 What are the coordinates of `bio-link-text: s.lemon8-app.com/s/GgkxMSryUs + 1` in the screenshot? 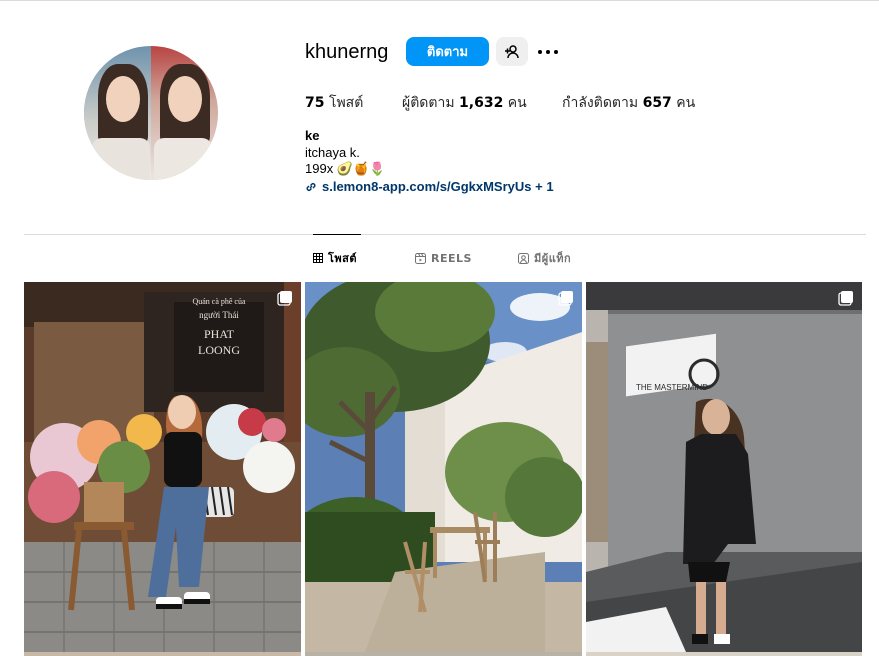 It's located at (438, 186).